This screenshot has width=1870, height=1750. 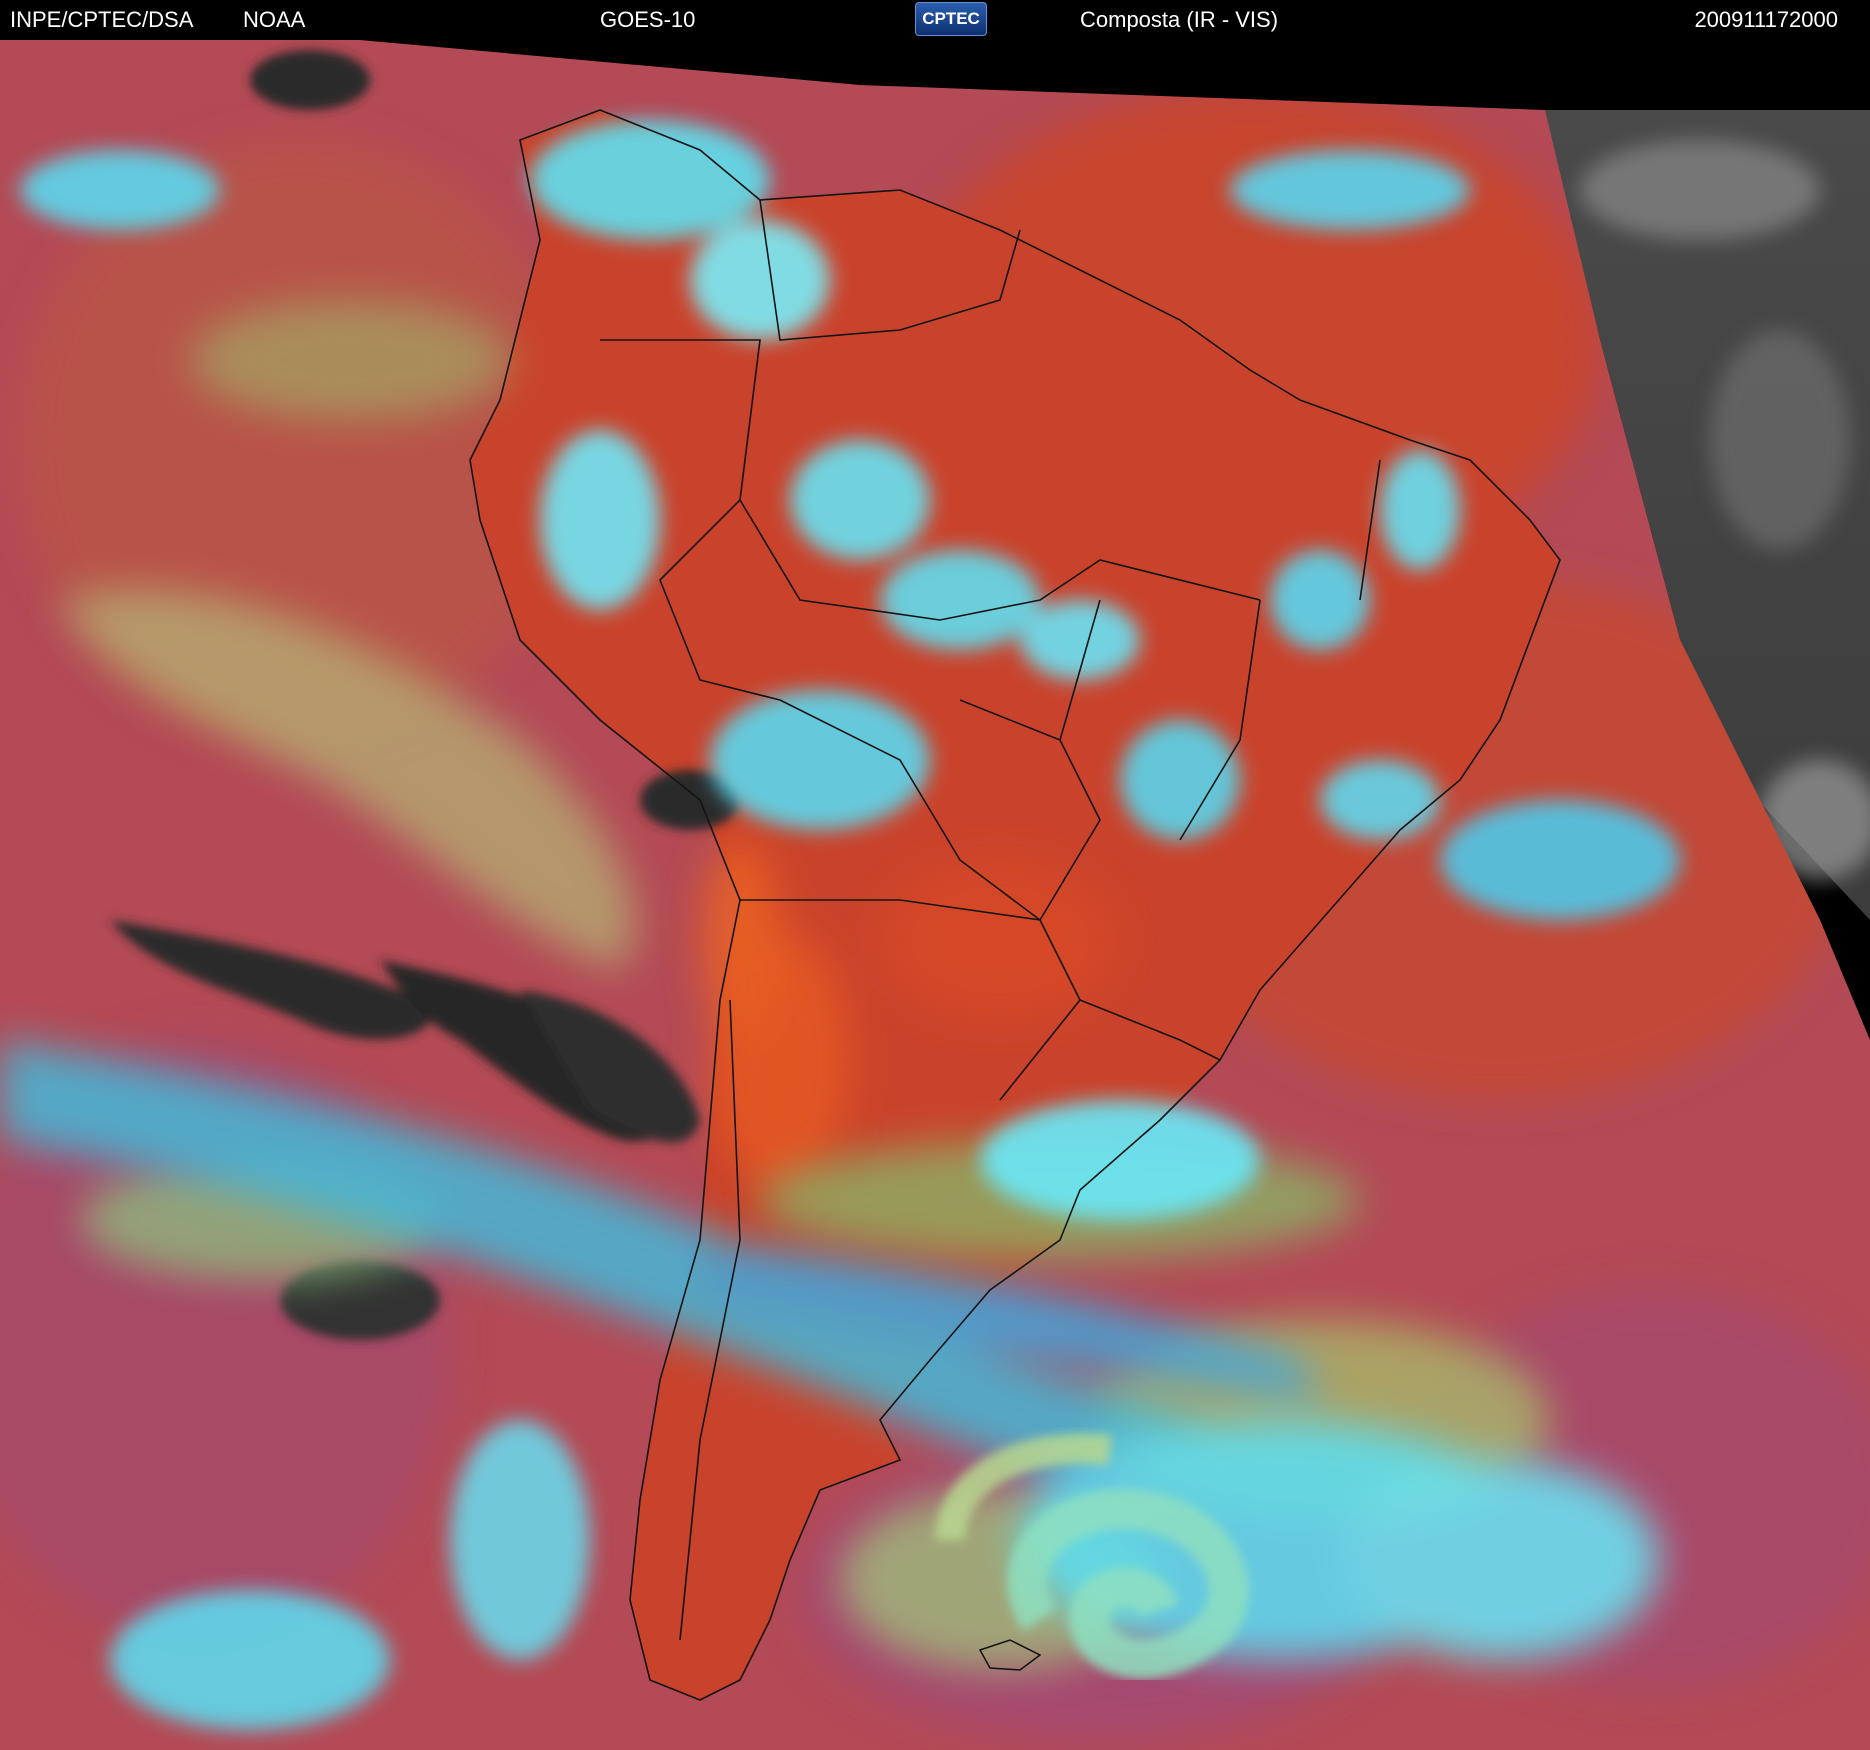 I want to click on cptec-logo: CPTEC, so click(x=951, y=19).